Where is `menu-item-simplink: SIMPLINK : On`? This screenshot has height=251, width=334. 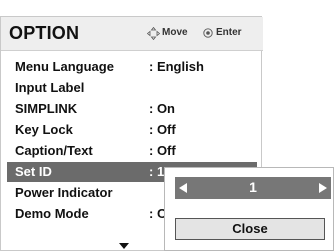 menu-item-simplink: SIMPLINK : On is located at coordinates (132, 109).